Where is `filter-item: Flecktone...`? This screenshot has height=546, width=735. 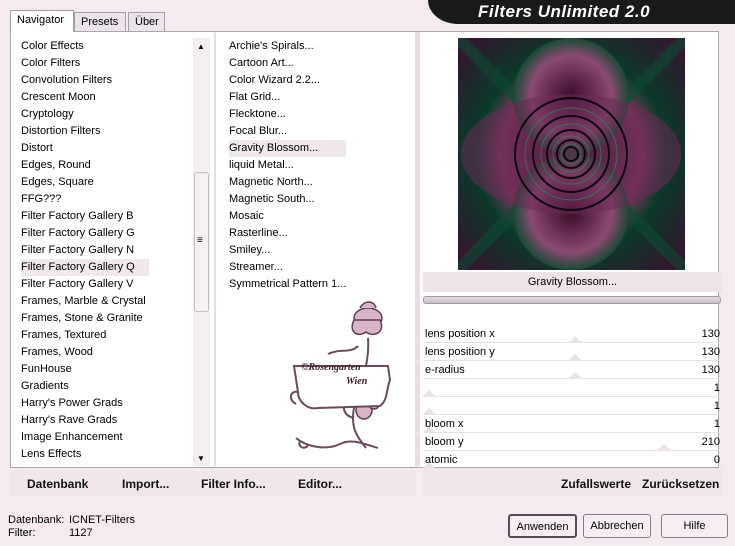
filter-item: Flecktone... is located at coordinates (287, 114).